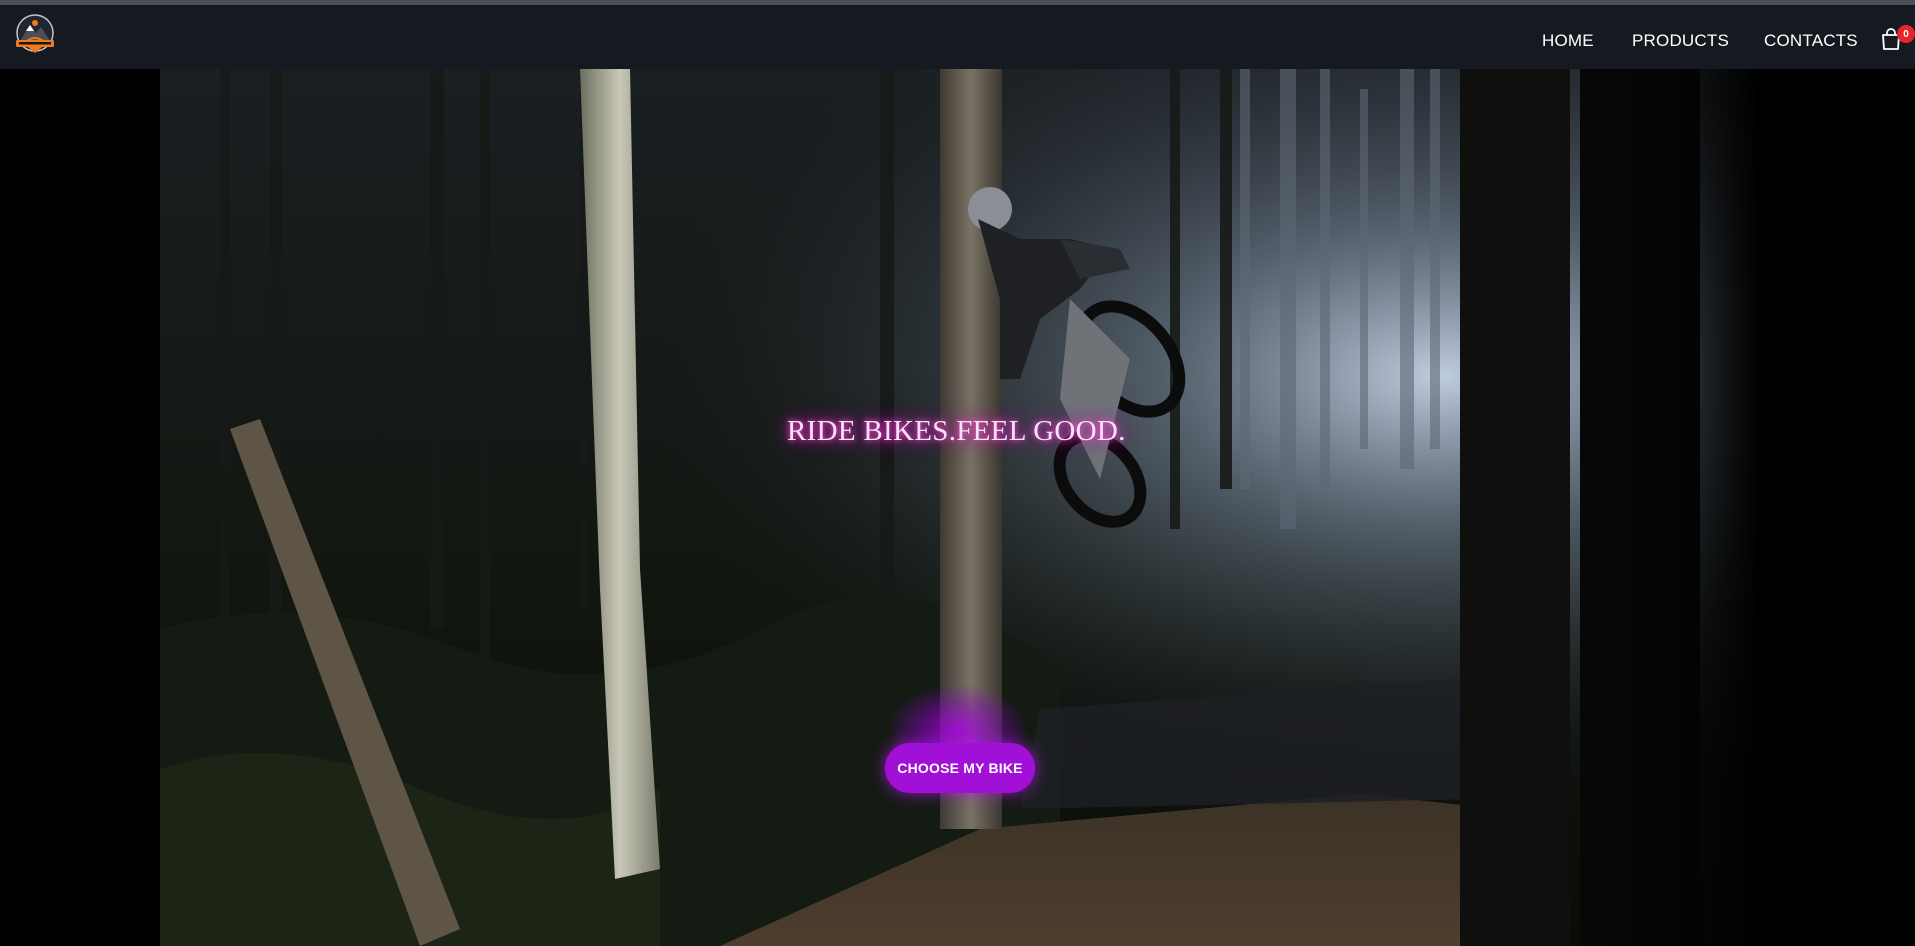 The width and height of the screenshot is (1915, 946). What do you see at coordinates (35, 34) in the screenshot?
I see `mountain-bike-logo-icon` at bounding box center [35, 34].